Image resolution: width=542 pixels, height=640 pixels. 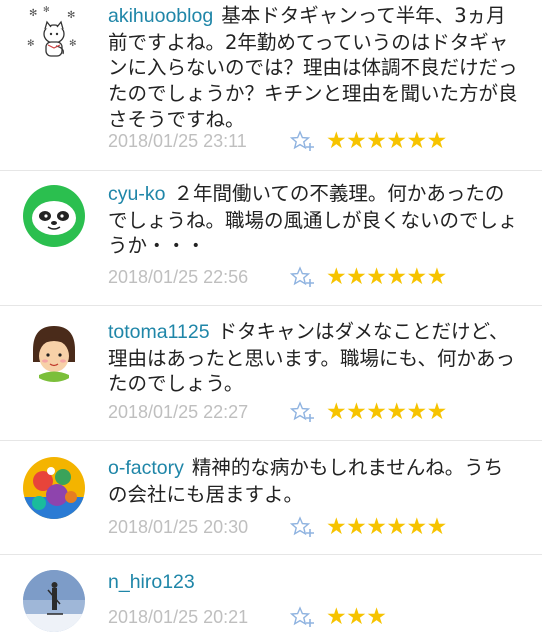 What do you see at coordinates (314, 582) in the screenshot?
I see `comment-body: n_hiro123` at bounding box center [314, 582].